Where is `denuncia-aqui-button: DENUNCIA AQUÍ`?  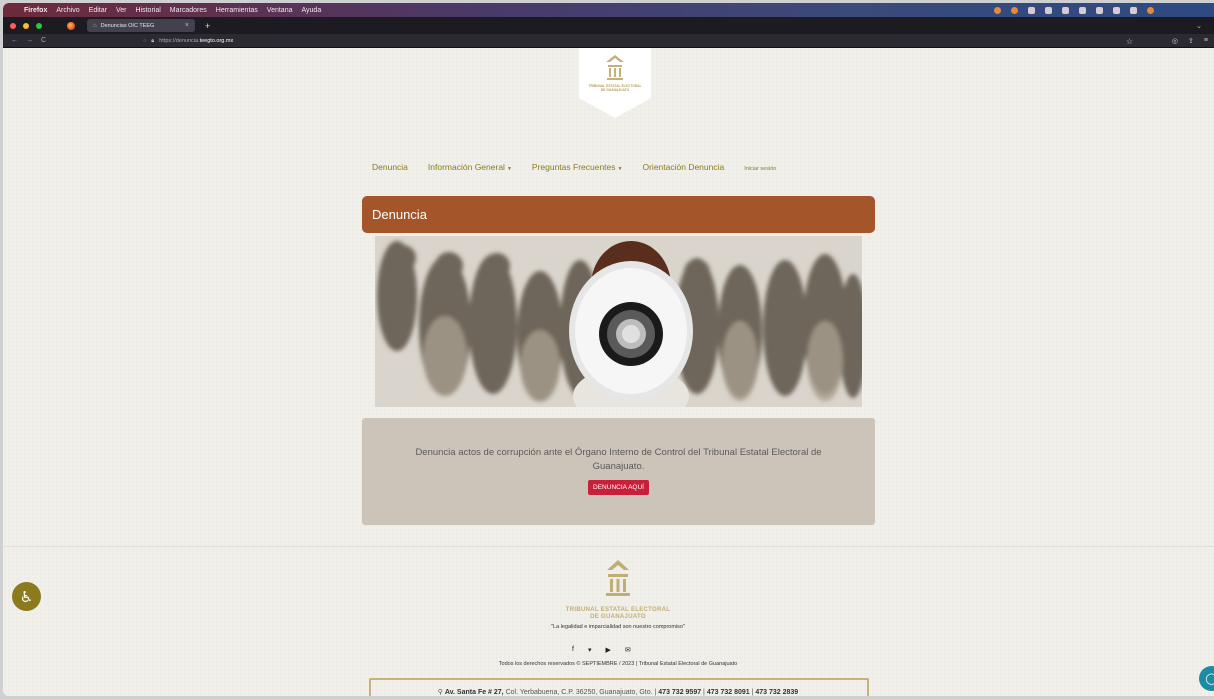
denuncia-aqui-button: DENUNCIA AQUÍ is located at coordinates (618, 487).